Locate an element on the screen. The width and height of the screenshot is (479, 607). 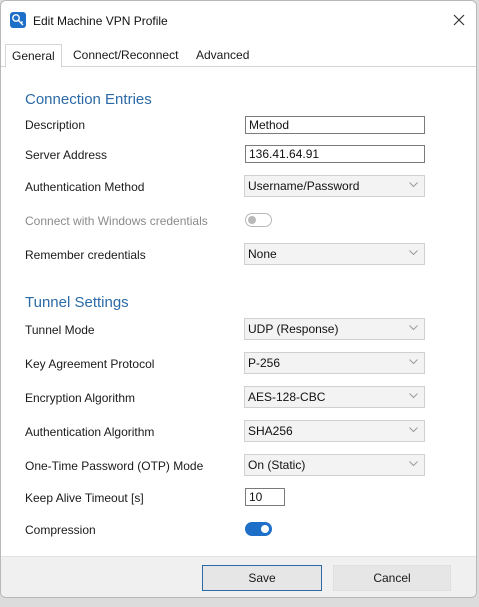
authentication-algorithm-select: SHA256 is located at coordinates (334, 431).